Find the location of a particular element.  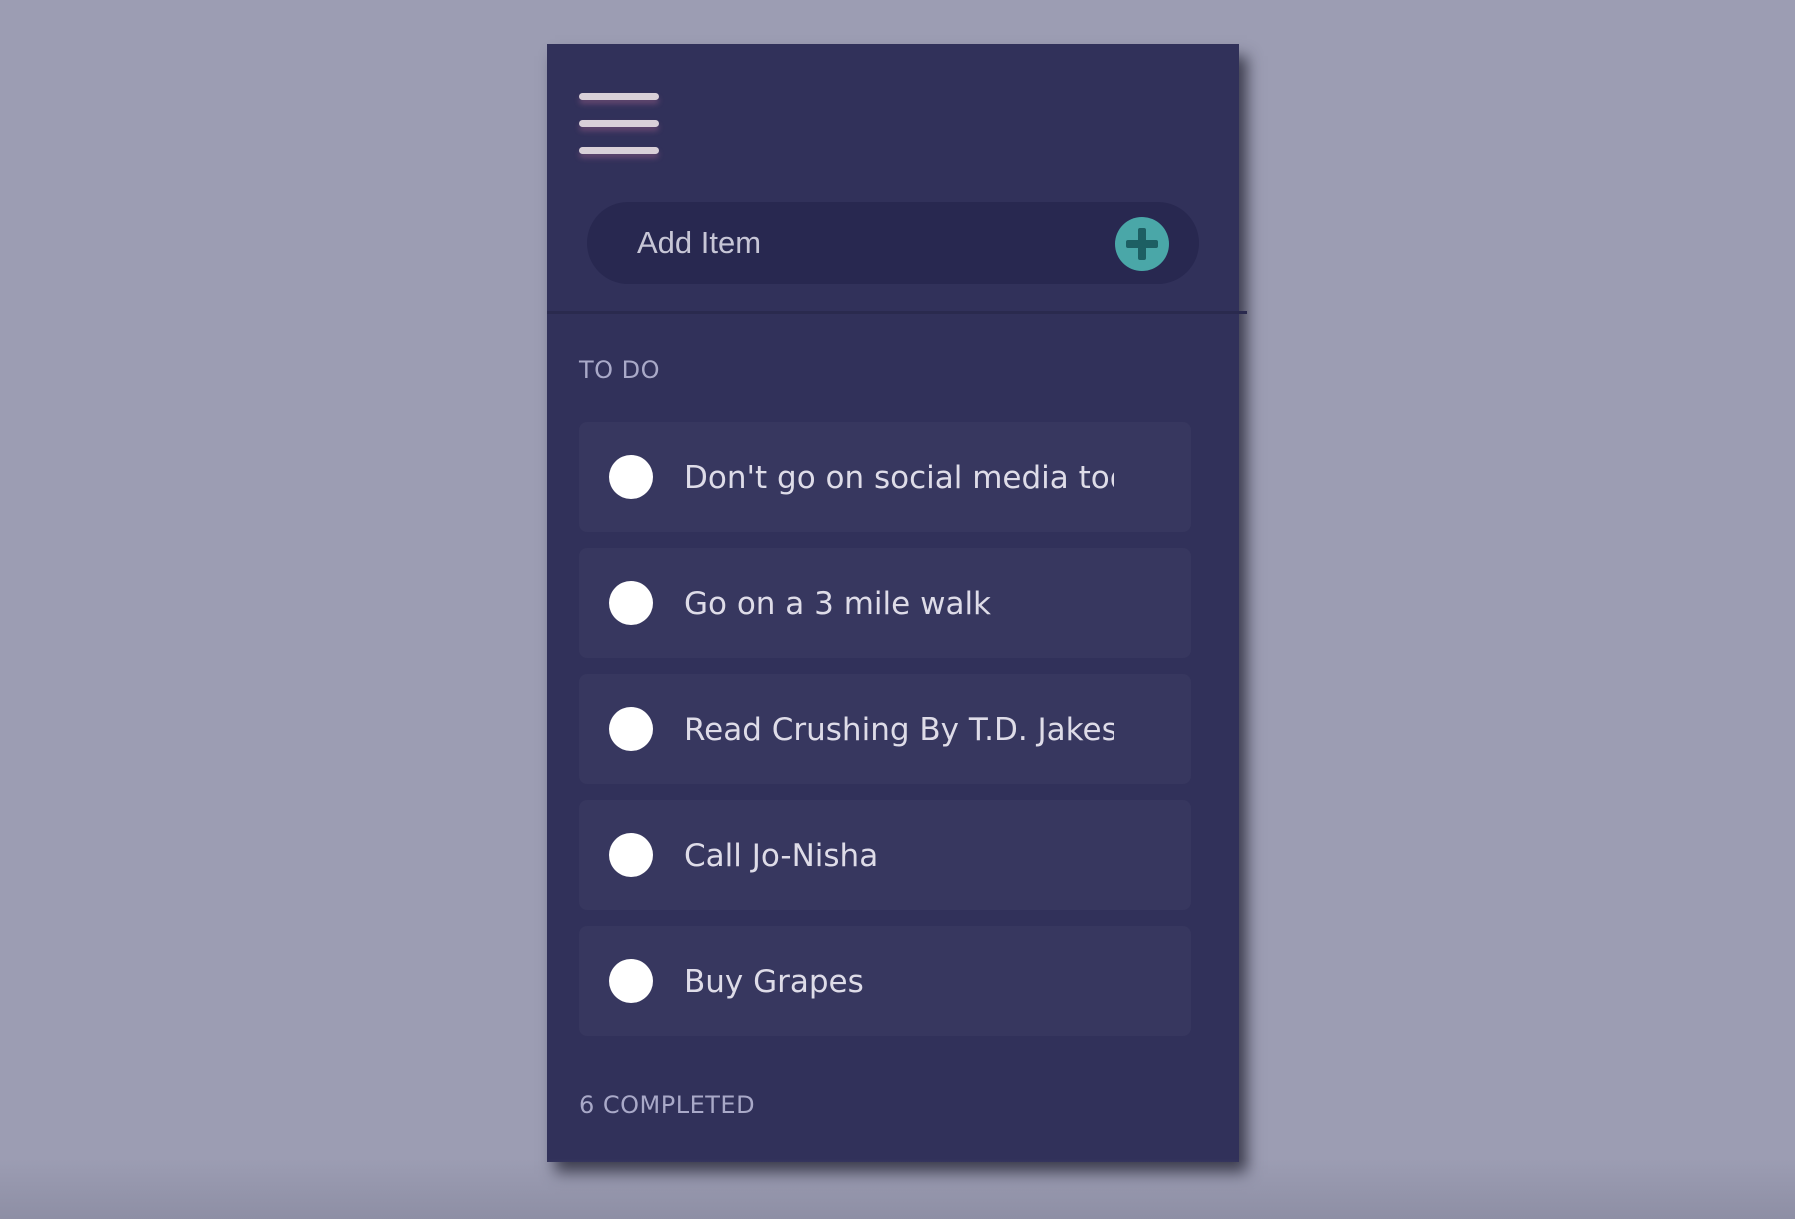

bottom-shadow-gradient is located at coordinates (897, 1189).